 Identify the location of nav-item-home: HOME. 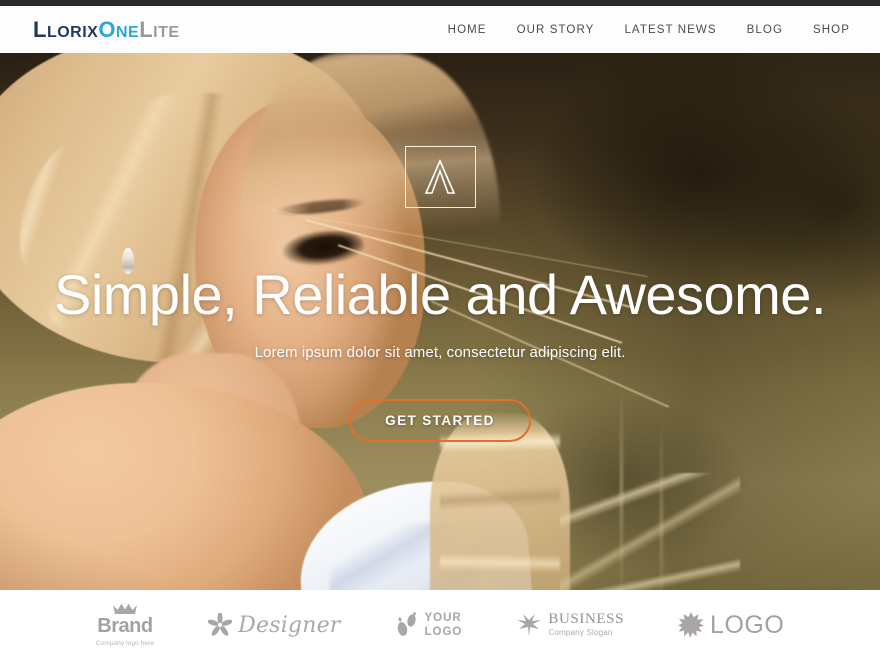
(467, 30).